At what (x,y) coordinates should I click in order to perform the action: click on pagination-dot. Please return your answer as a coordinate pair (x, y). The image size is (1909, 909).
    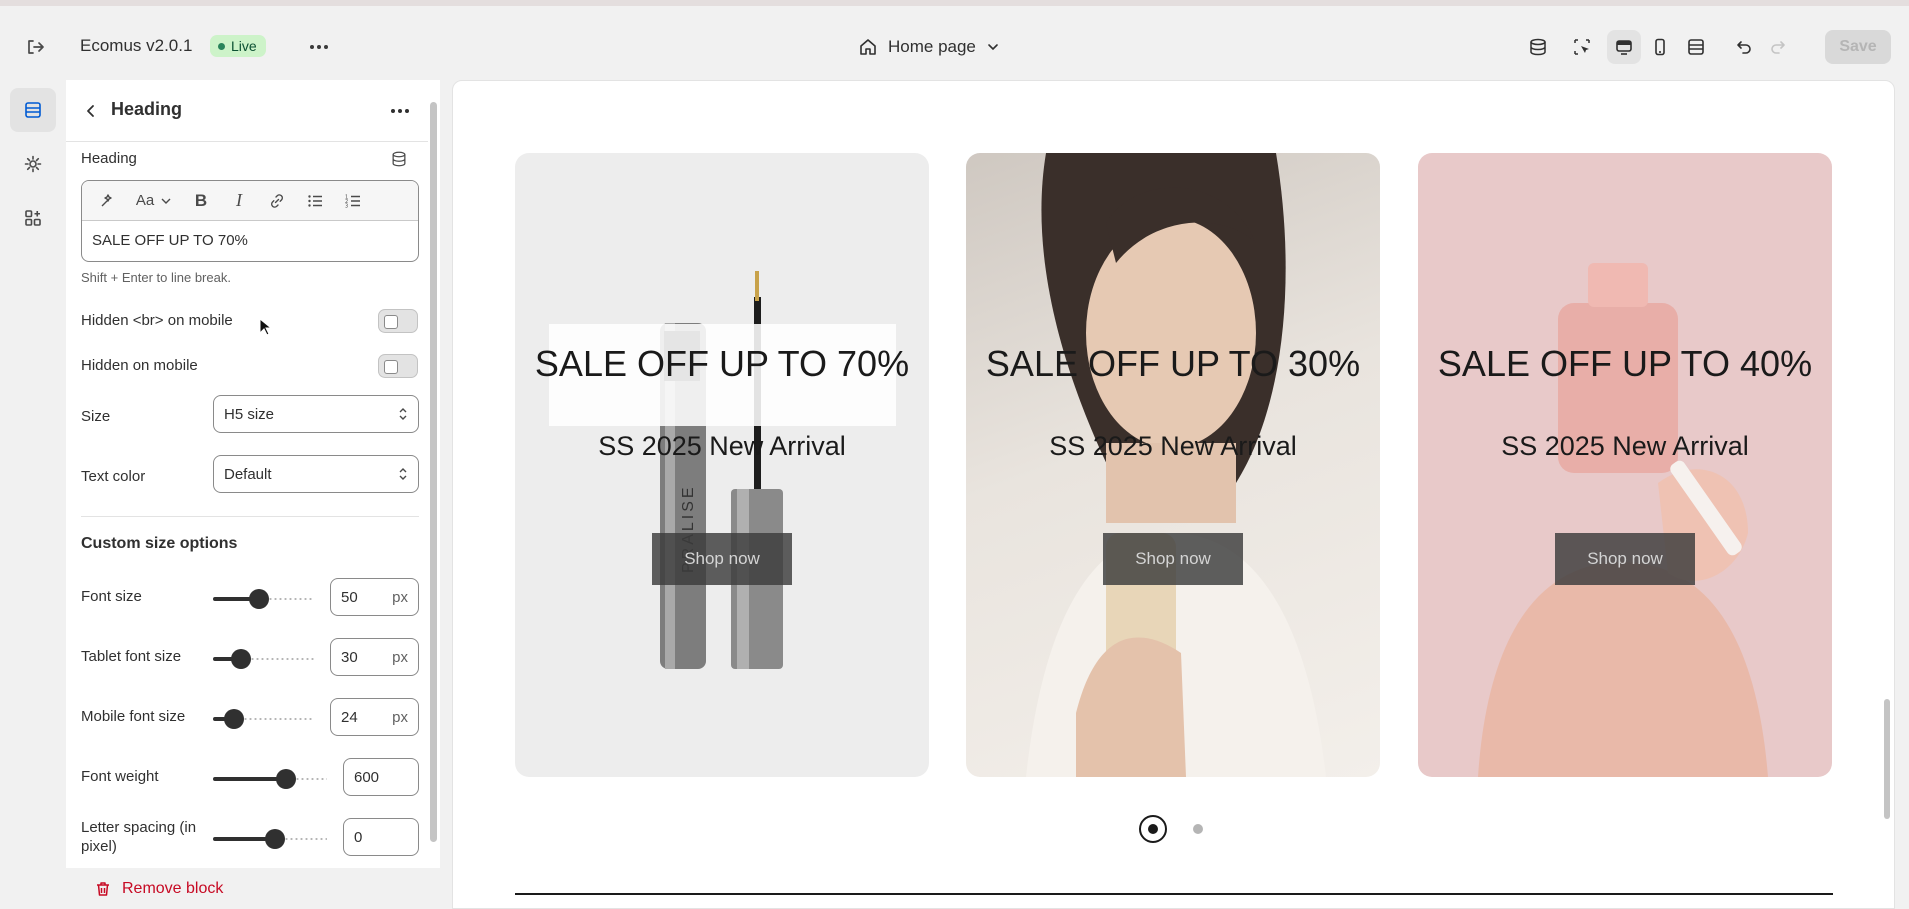
    Looking at the image, I should click on (1198, 829).